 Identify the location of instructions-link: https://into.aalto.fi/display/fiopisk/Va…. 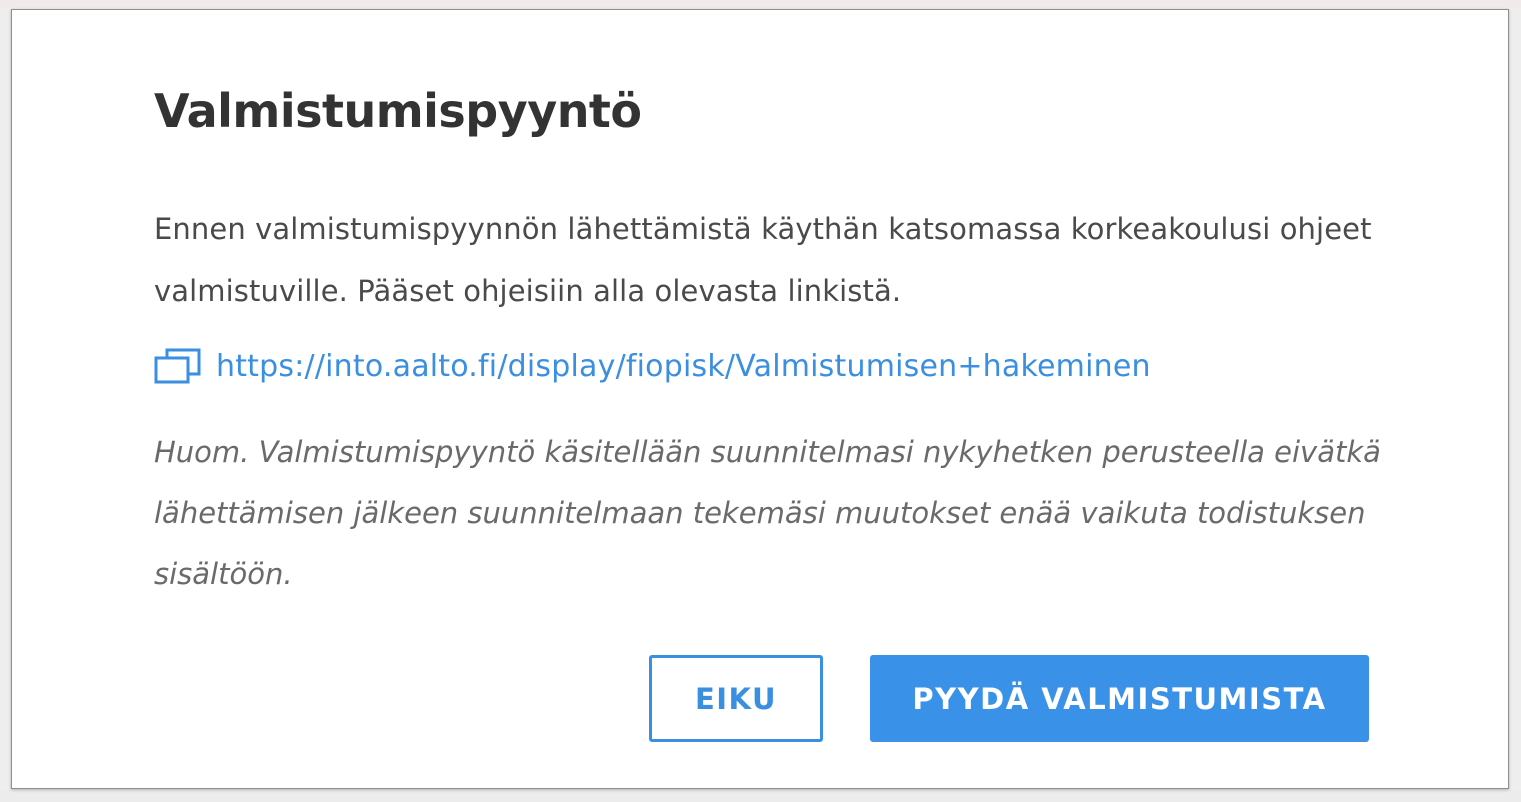
(683, 366).